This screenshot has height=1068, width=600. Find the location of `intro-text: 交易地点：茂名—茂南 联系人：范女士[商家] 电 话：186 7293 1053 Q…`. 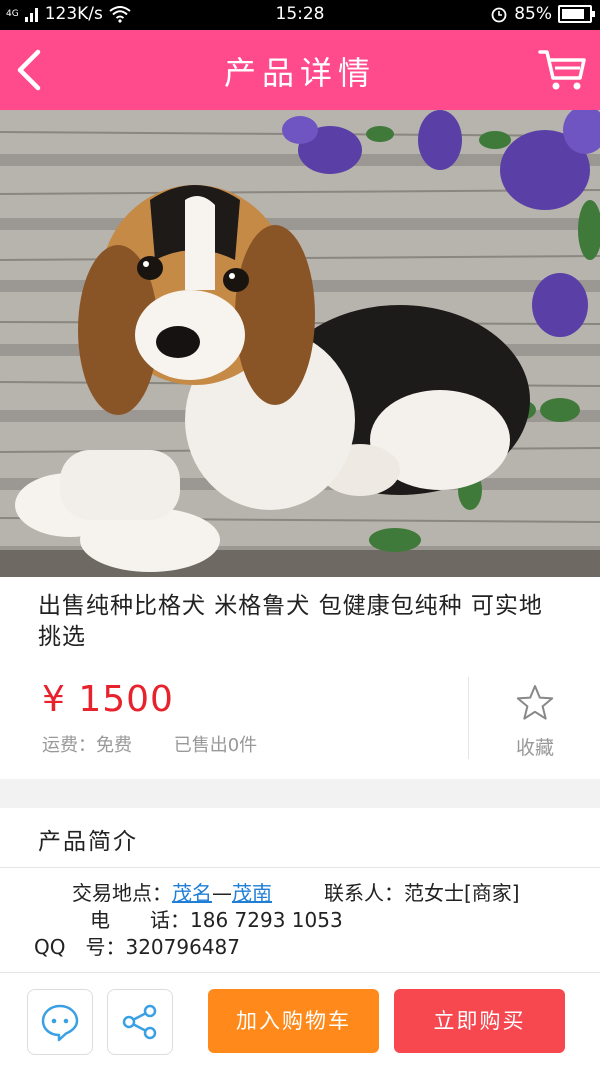

intro-text: 交易地点：茂名—茂南 联系人：范女士[商家] 电 话：186 7293 1053 Q… is located at coordinates (304, 920).